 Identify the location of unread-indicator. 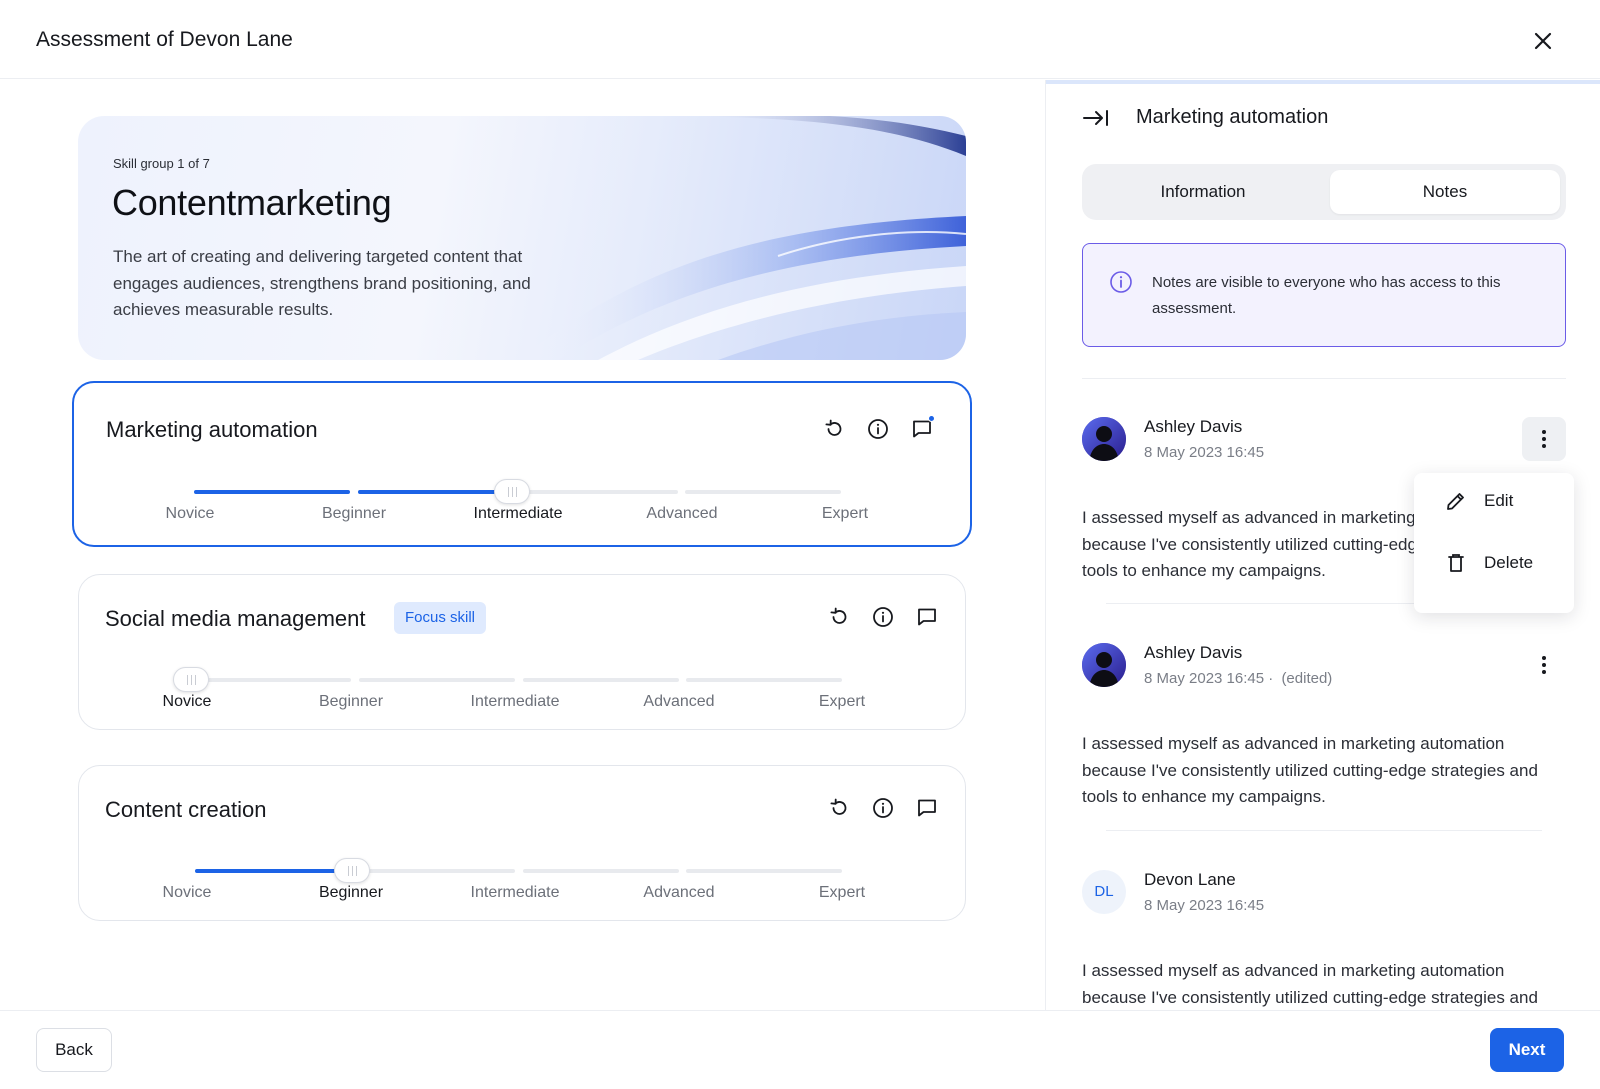
(931, 418).